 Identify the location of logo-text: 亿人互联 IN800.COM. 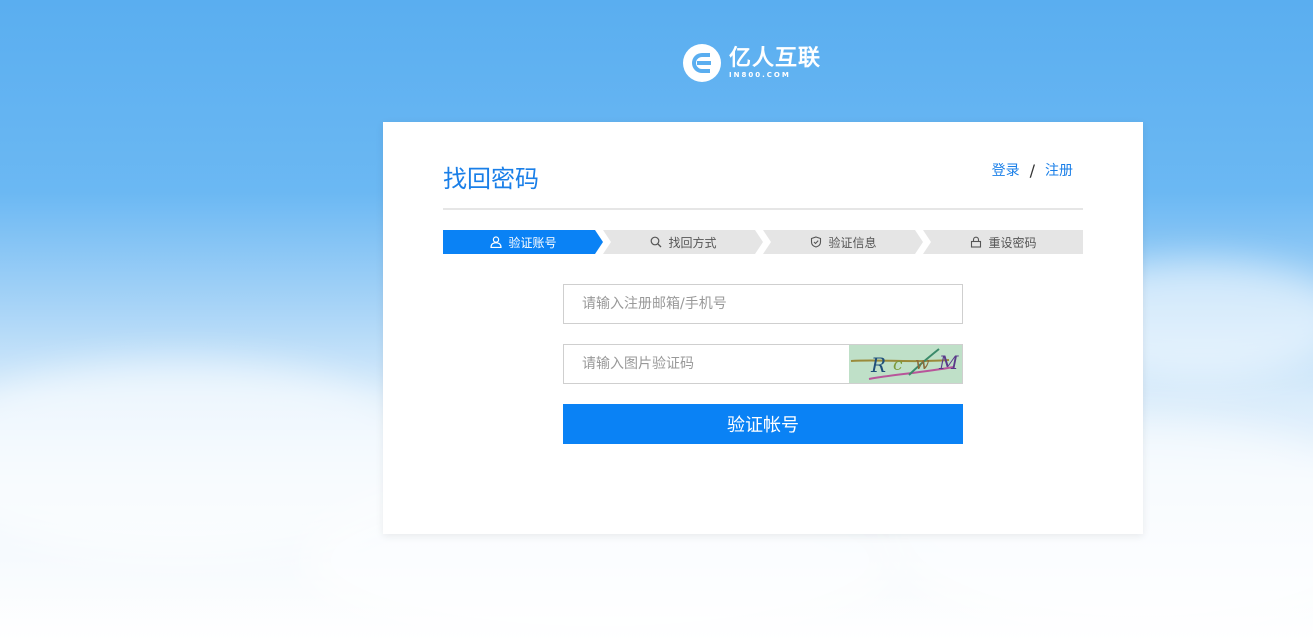
(775, 62).